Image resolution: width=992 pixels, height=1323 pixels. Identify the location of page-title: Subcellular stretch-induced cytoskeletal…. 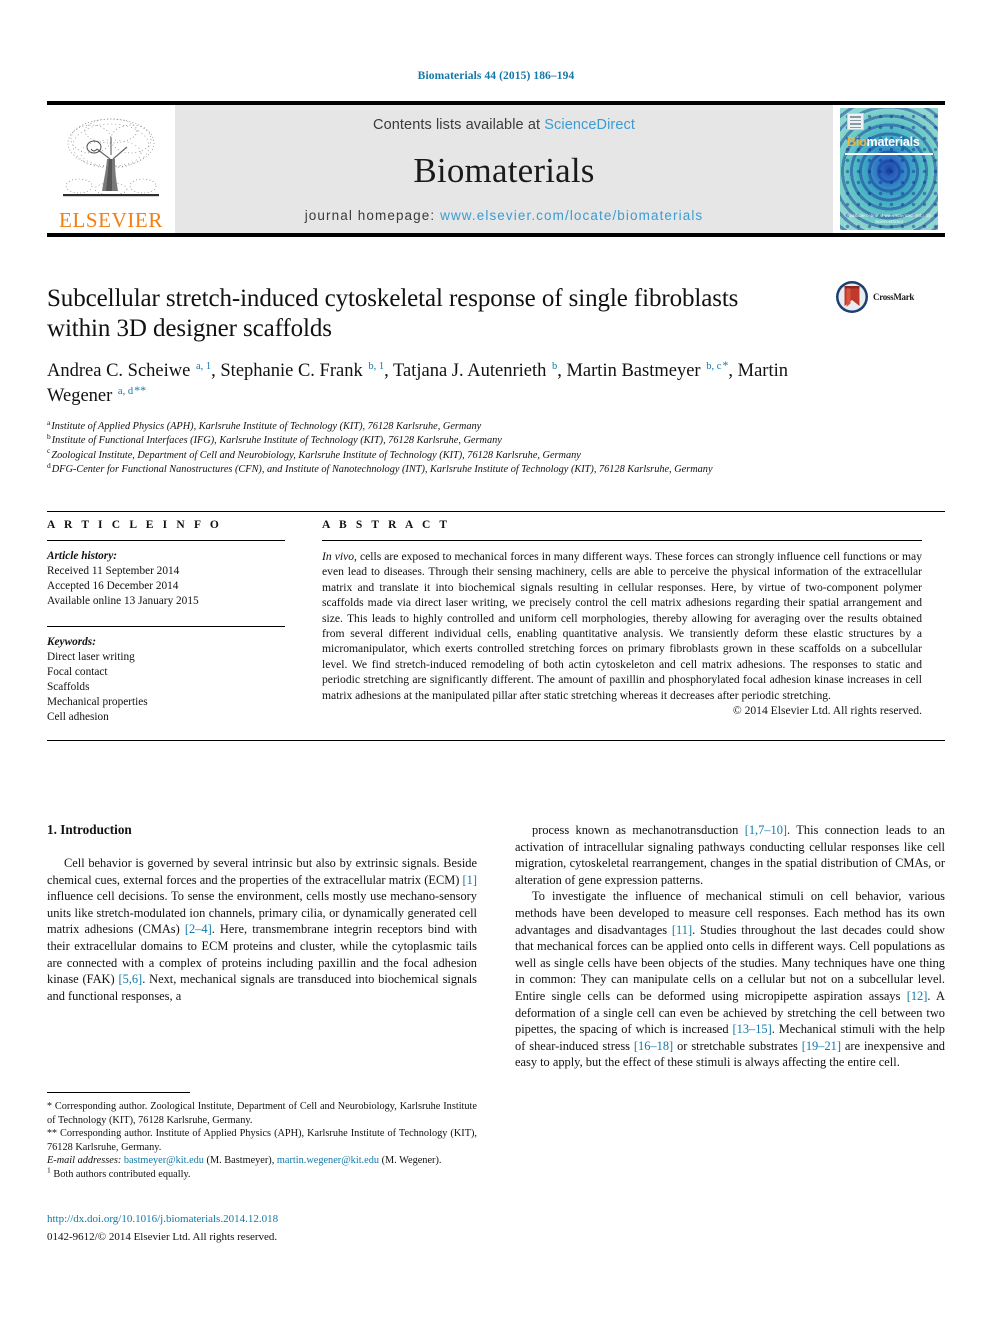
(393, 313).